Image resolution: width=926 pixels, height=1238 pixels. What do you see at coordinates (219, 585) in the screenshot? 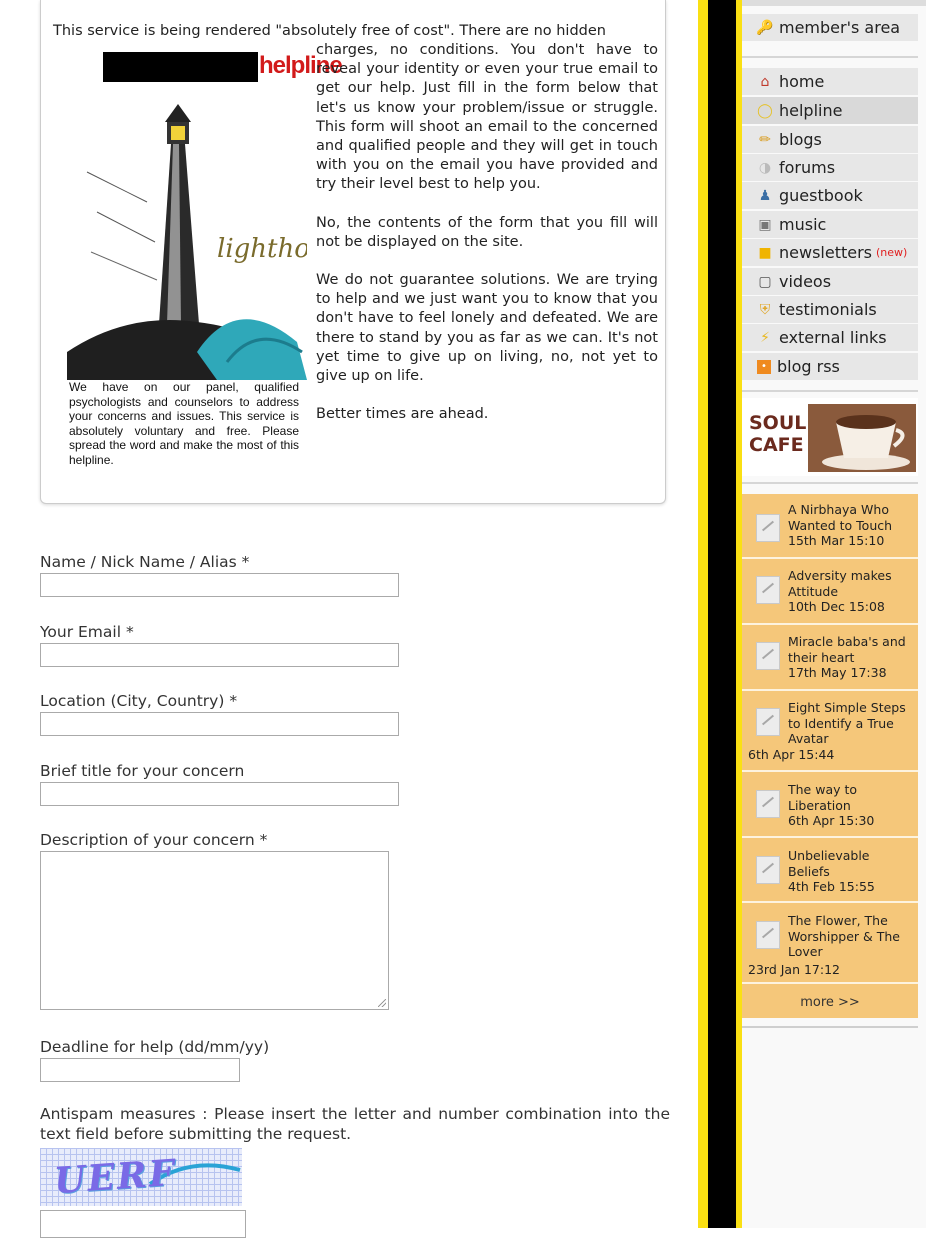
I see `name-input` at bounding box center [219, 585].